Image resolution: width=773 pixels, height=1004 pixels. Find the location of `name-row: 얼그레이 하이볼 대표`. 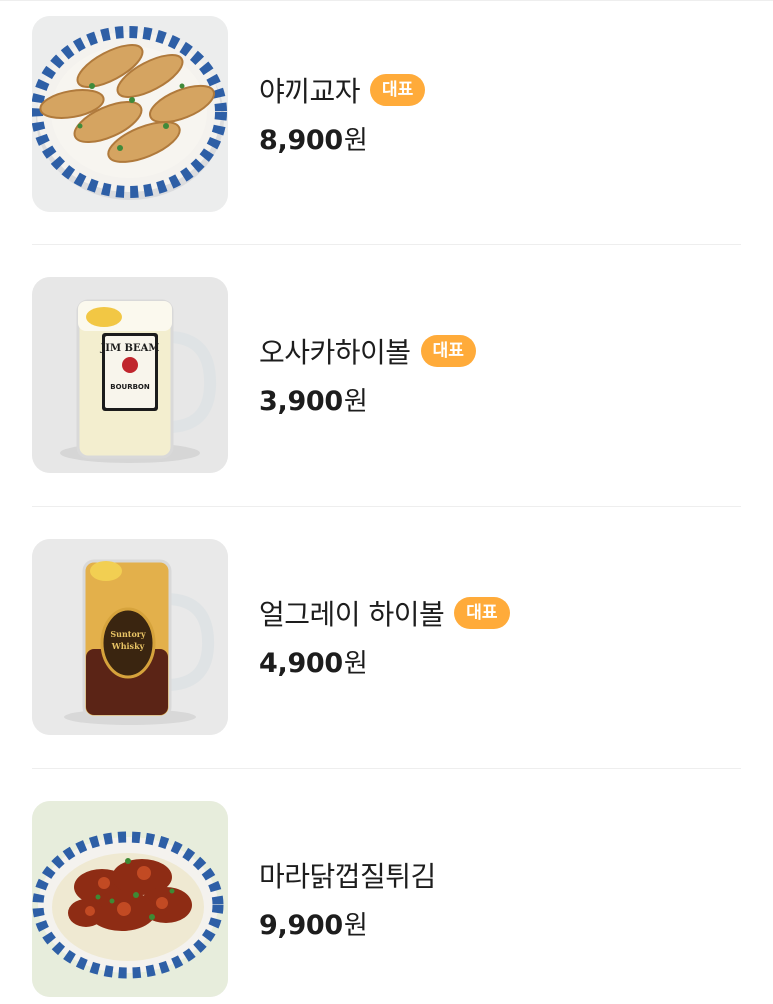

name-row: 얼그레이 하이볼 대표 is located at coordinates (384, 613).